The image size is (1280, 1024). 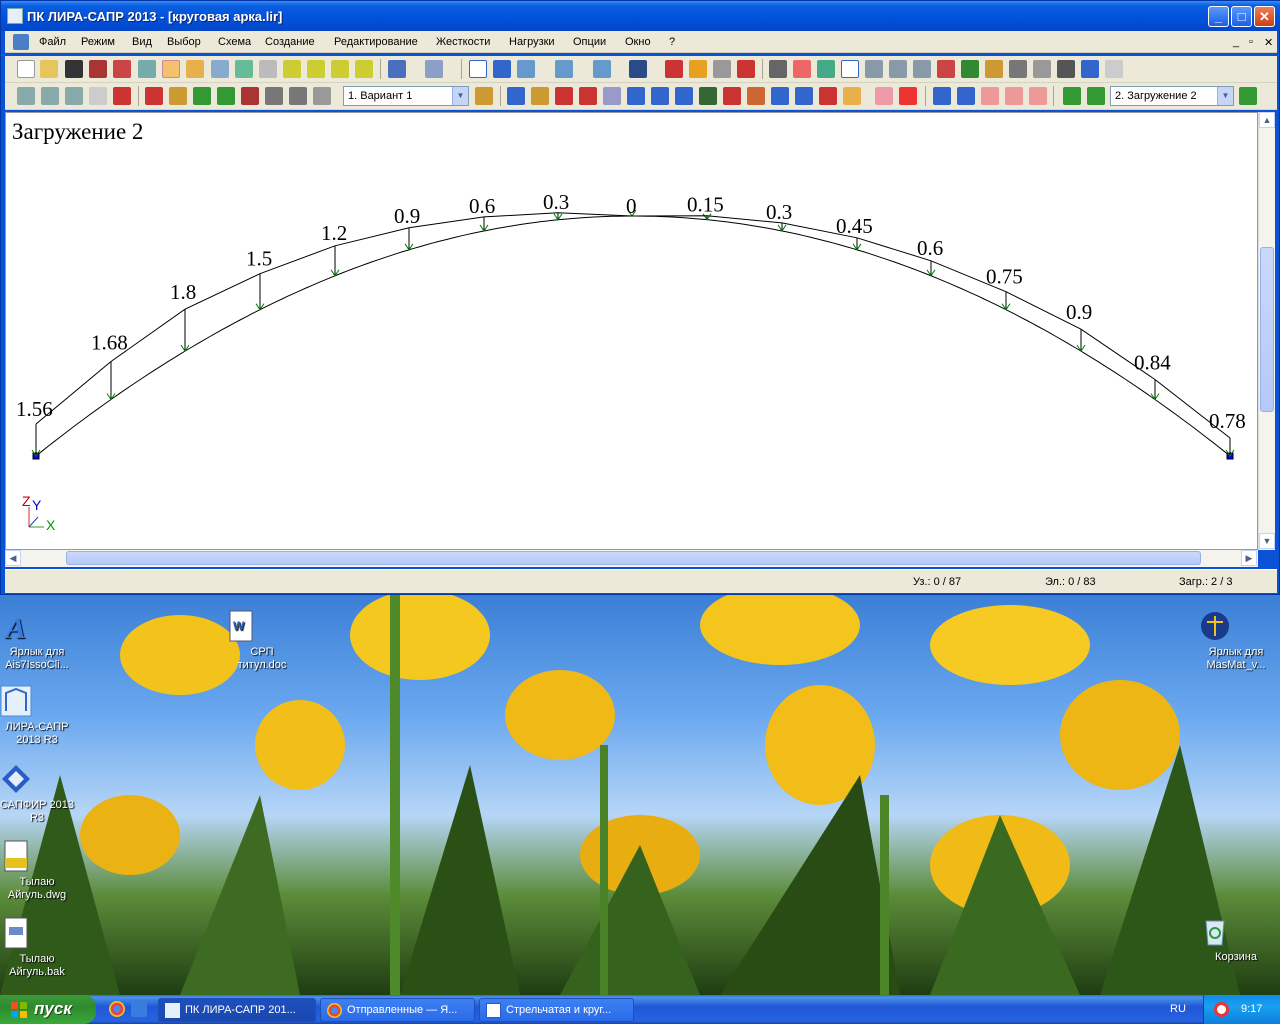 What do you see at coordinates (250, 96) in the screenshot?
I see `doc-icon` at bounding box center [250, 96].